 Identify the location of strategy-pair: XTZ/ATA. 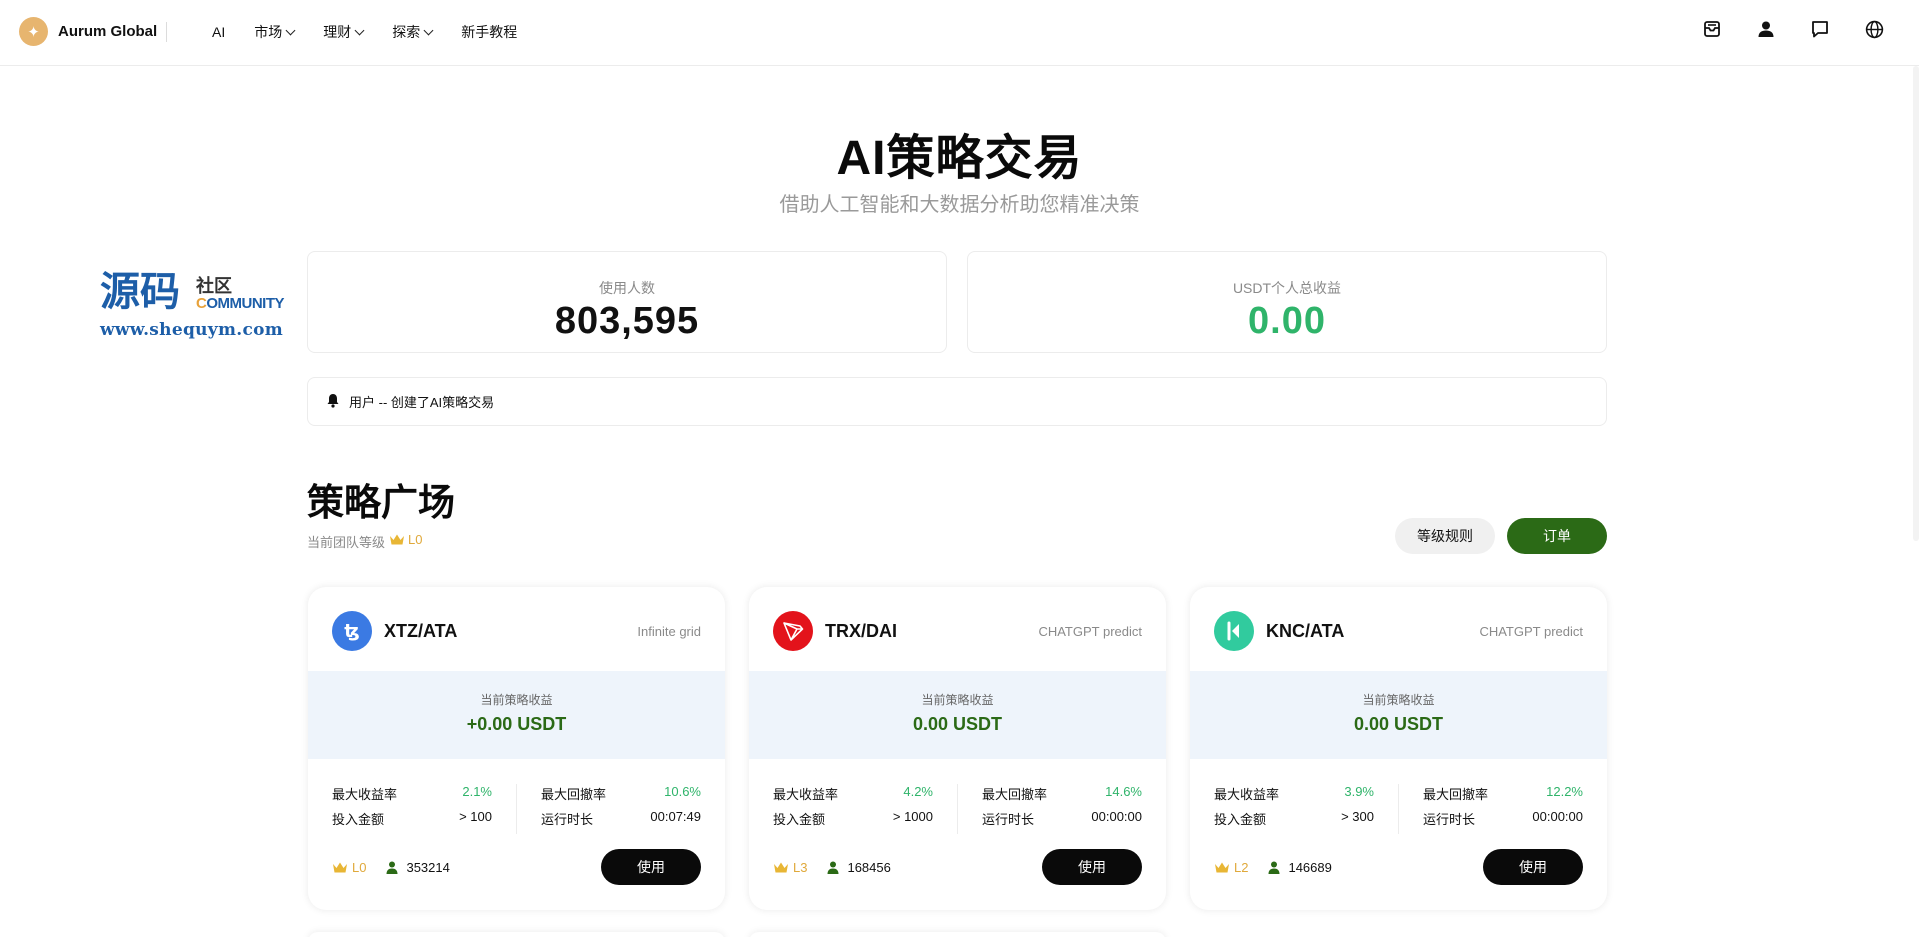
(421, 630).